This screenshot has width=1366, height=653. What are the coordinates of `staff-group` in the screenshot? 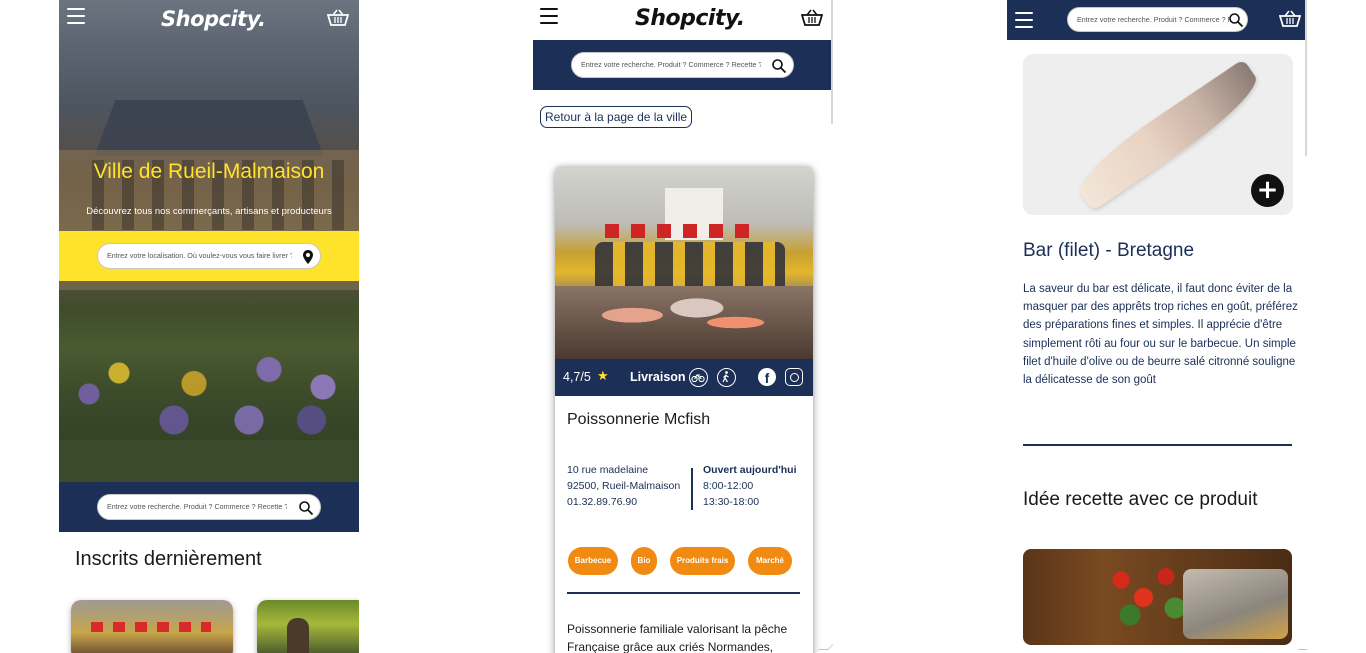 It's located at (690, 267).